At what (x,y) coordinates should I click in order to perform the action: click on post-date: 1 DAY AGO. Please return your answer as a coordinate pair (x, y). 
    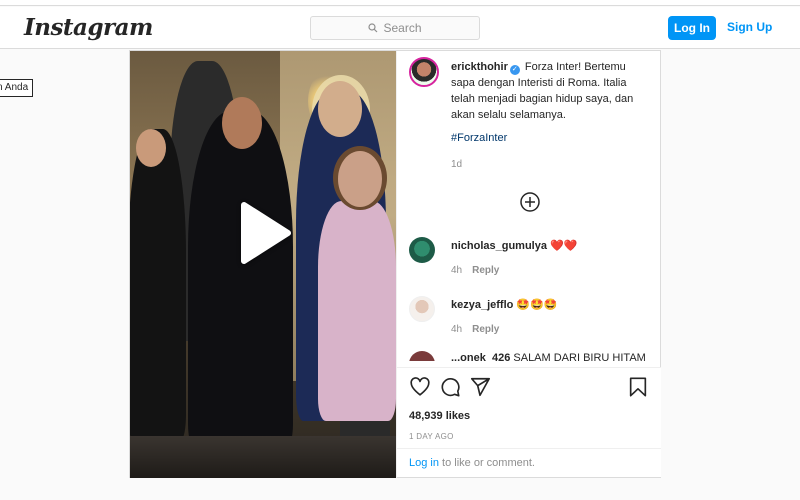
    Looking at the image, I should click on (431, 436).